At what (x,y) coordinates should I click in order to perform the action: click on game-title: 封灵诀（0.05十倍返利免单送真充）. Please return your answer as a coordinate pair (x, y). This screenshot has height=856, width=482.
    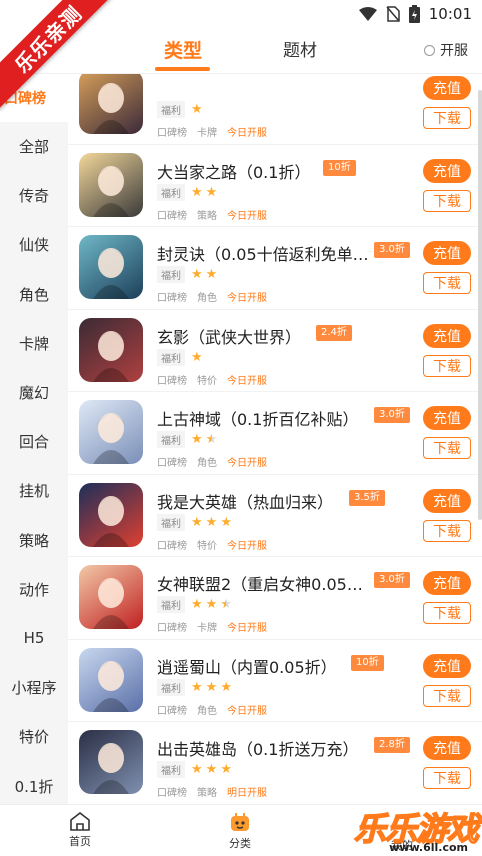
    Looking at the image, I should click on (263, 253).